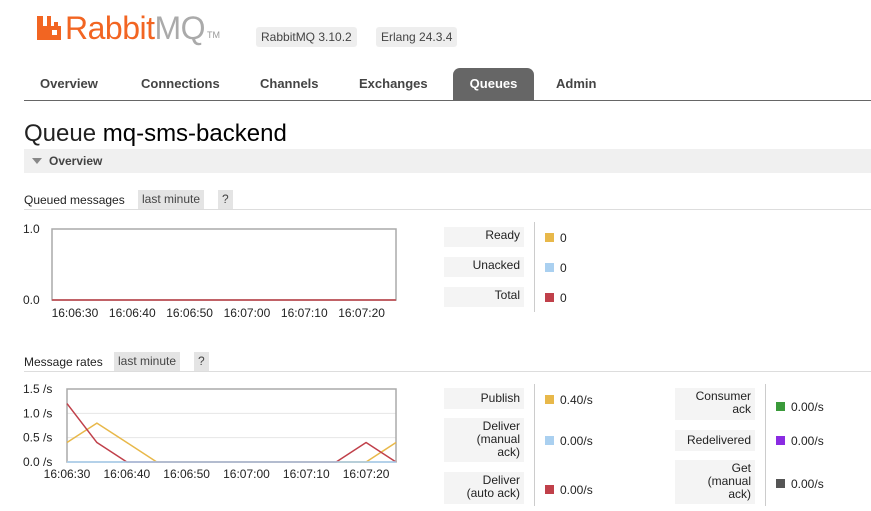 This screenshot has width=871, height=511. What do you see at coordinates (49, 28) in the screenshot?
I see `rabbitmq-logo-icon` at bounding box center [49, 28].